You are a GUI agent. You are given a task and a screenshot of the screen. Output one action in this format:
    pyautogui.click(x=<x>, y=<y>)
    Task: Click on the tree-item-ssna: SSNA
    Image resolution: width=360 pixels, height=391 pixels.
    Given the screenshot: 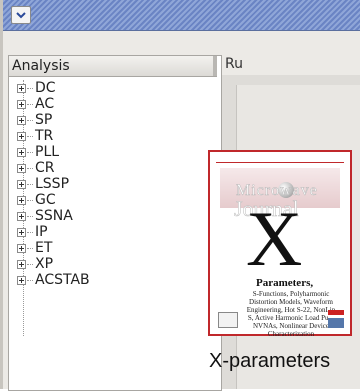 What is the action you would take?
    pyautogui.click(x=53, y=216)
    